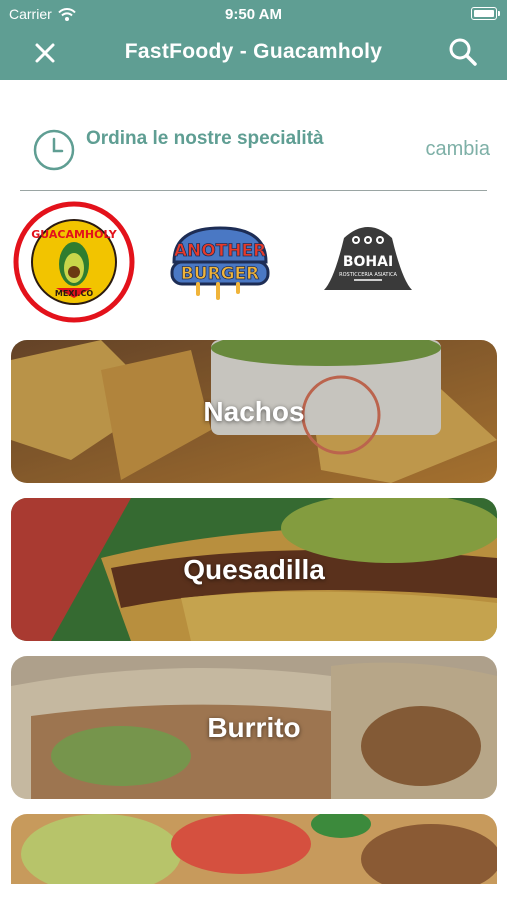 The width and height of the screenshot is (507, 900). I want to click on change-link: cambia, so click(458, 149).